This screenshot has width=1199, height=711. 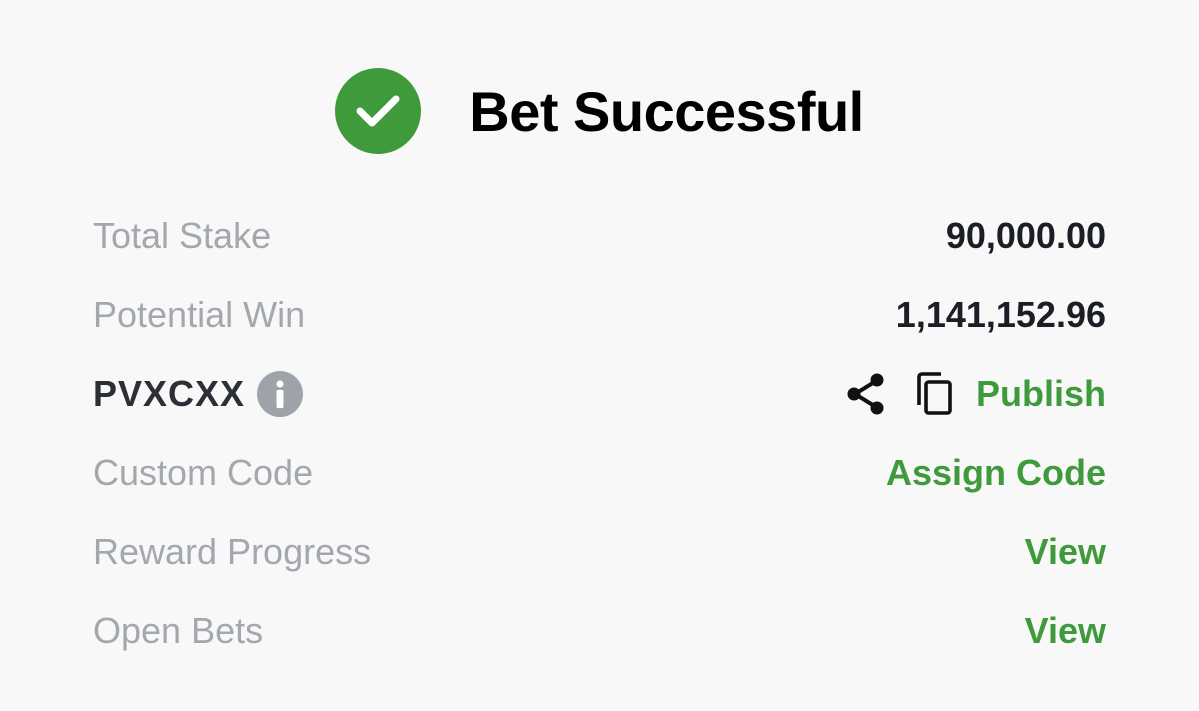 I want to click on bet-success-header: Bet Successful, so click(x=599, y=111).